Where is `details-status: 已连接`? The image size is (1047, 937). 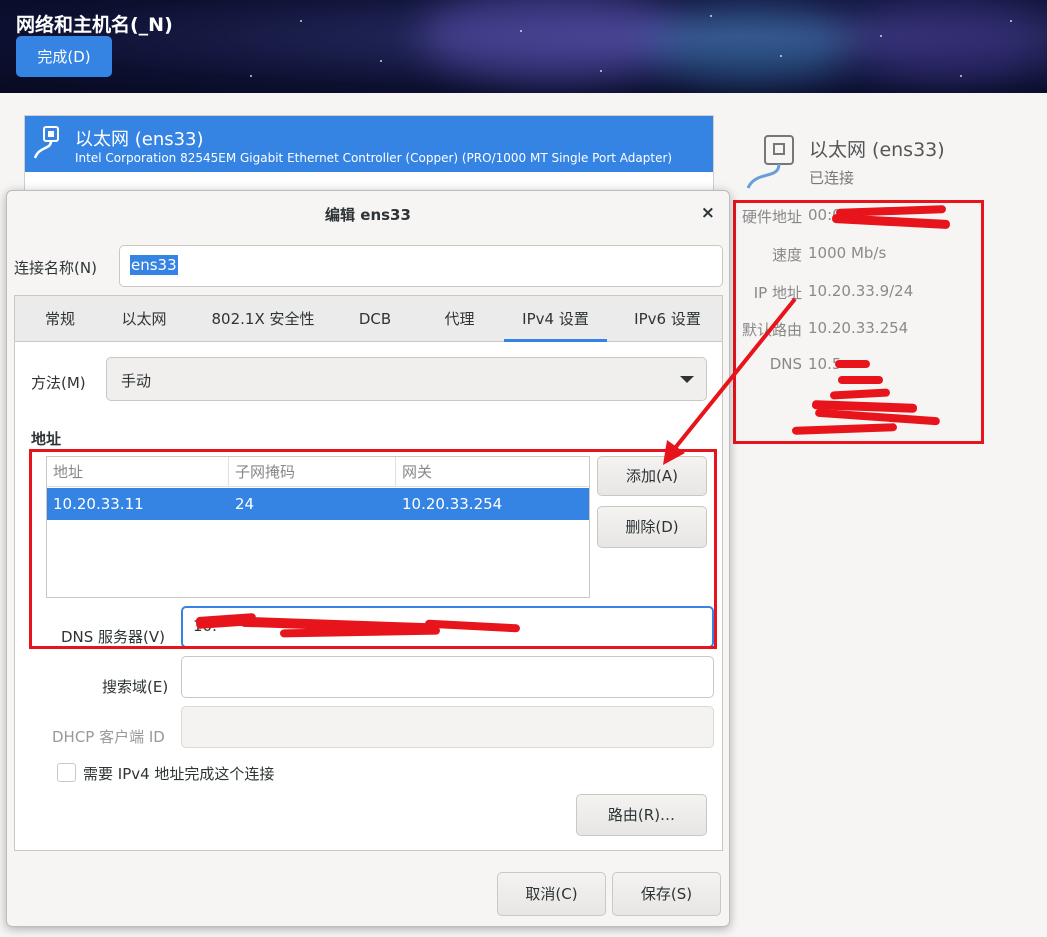 details-status: 已连接 is located at coordinates (832, 178).